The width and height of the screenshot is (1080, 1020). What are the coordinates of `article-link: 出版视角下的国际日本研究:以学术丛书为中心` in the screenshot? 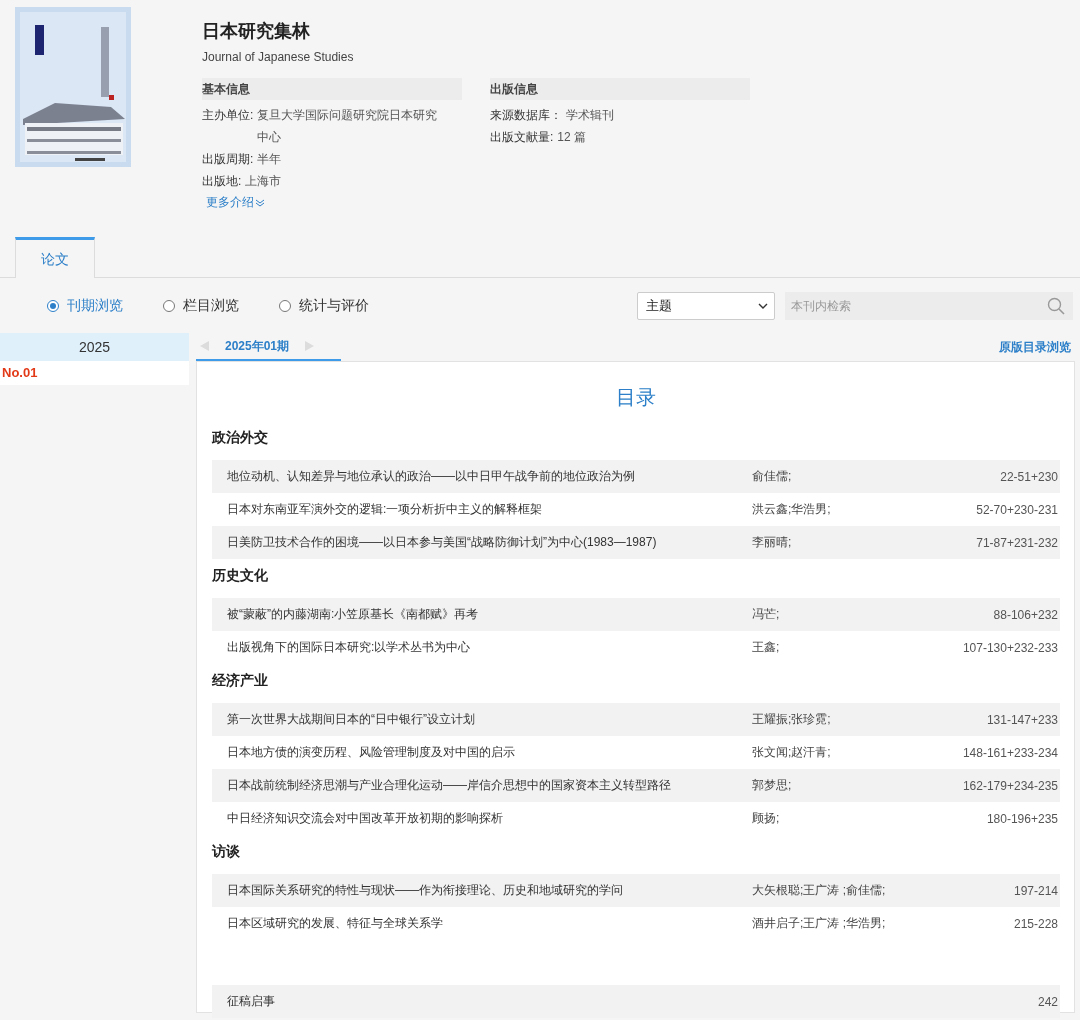 It's located at (489, 647).